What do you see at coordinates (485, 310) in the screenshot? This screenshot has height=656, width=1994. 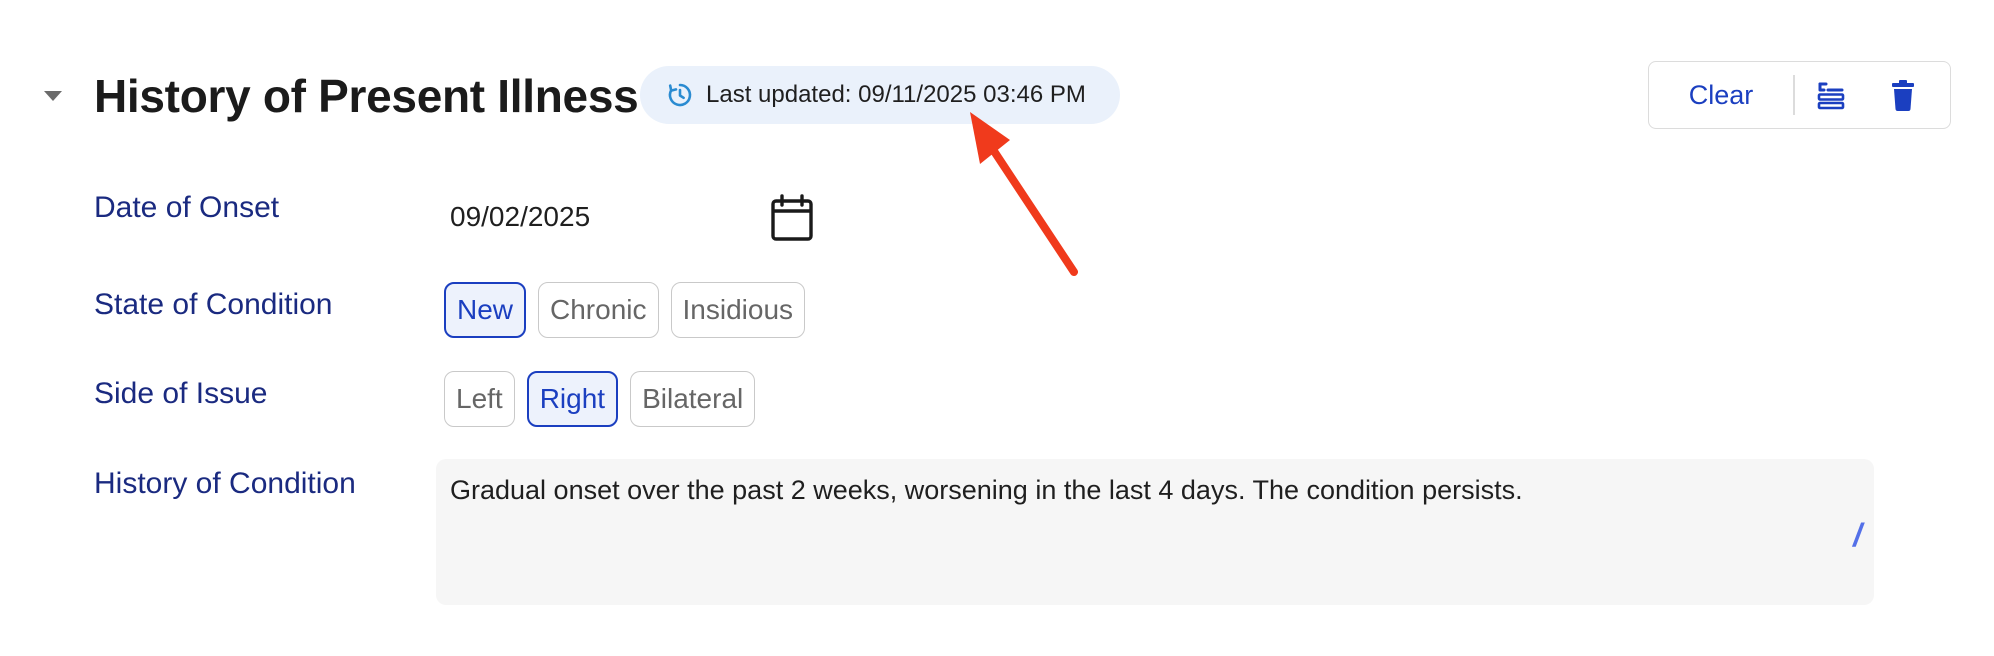 I see `state-option-new: New` at bounding box center [485, 310].